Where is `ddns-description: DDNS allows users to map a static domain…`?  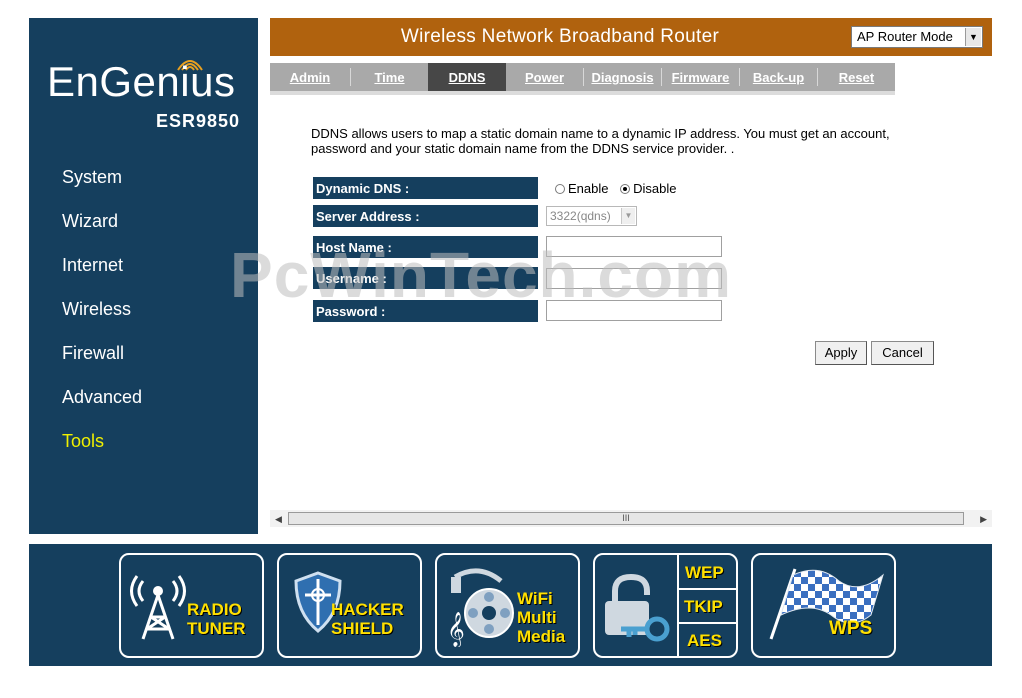 ddns-description: DDNS allows users to map a static domain… is located at coordinates (600, 141).